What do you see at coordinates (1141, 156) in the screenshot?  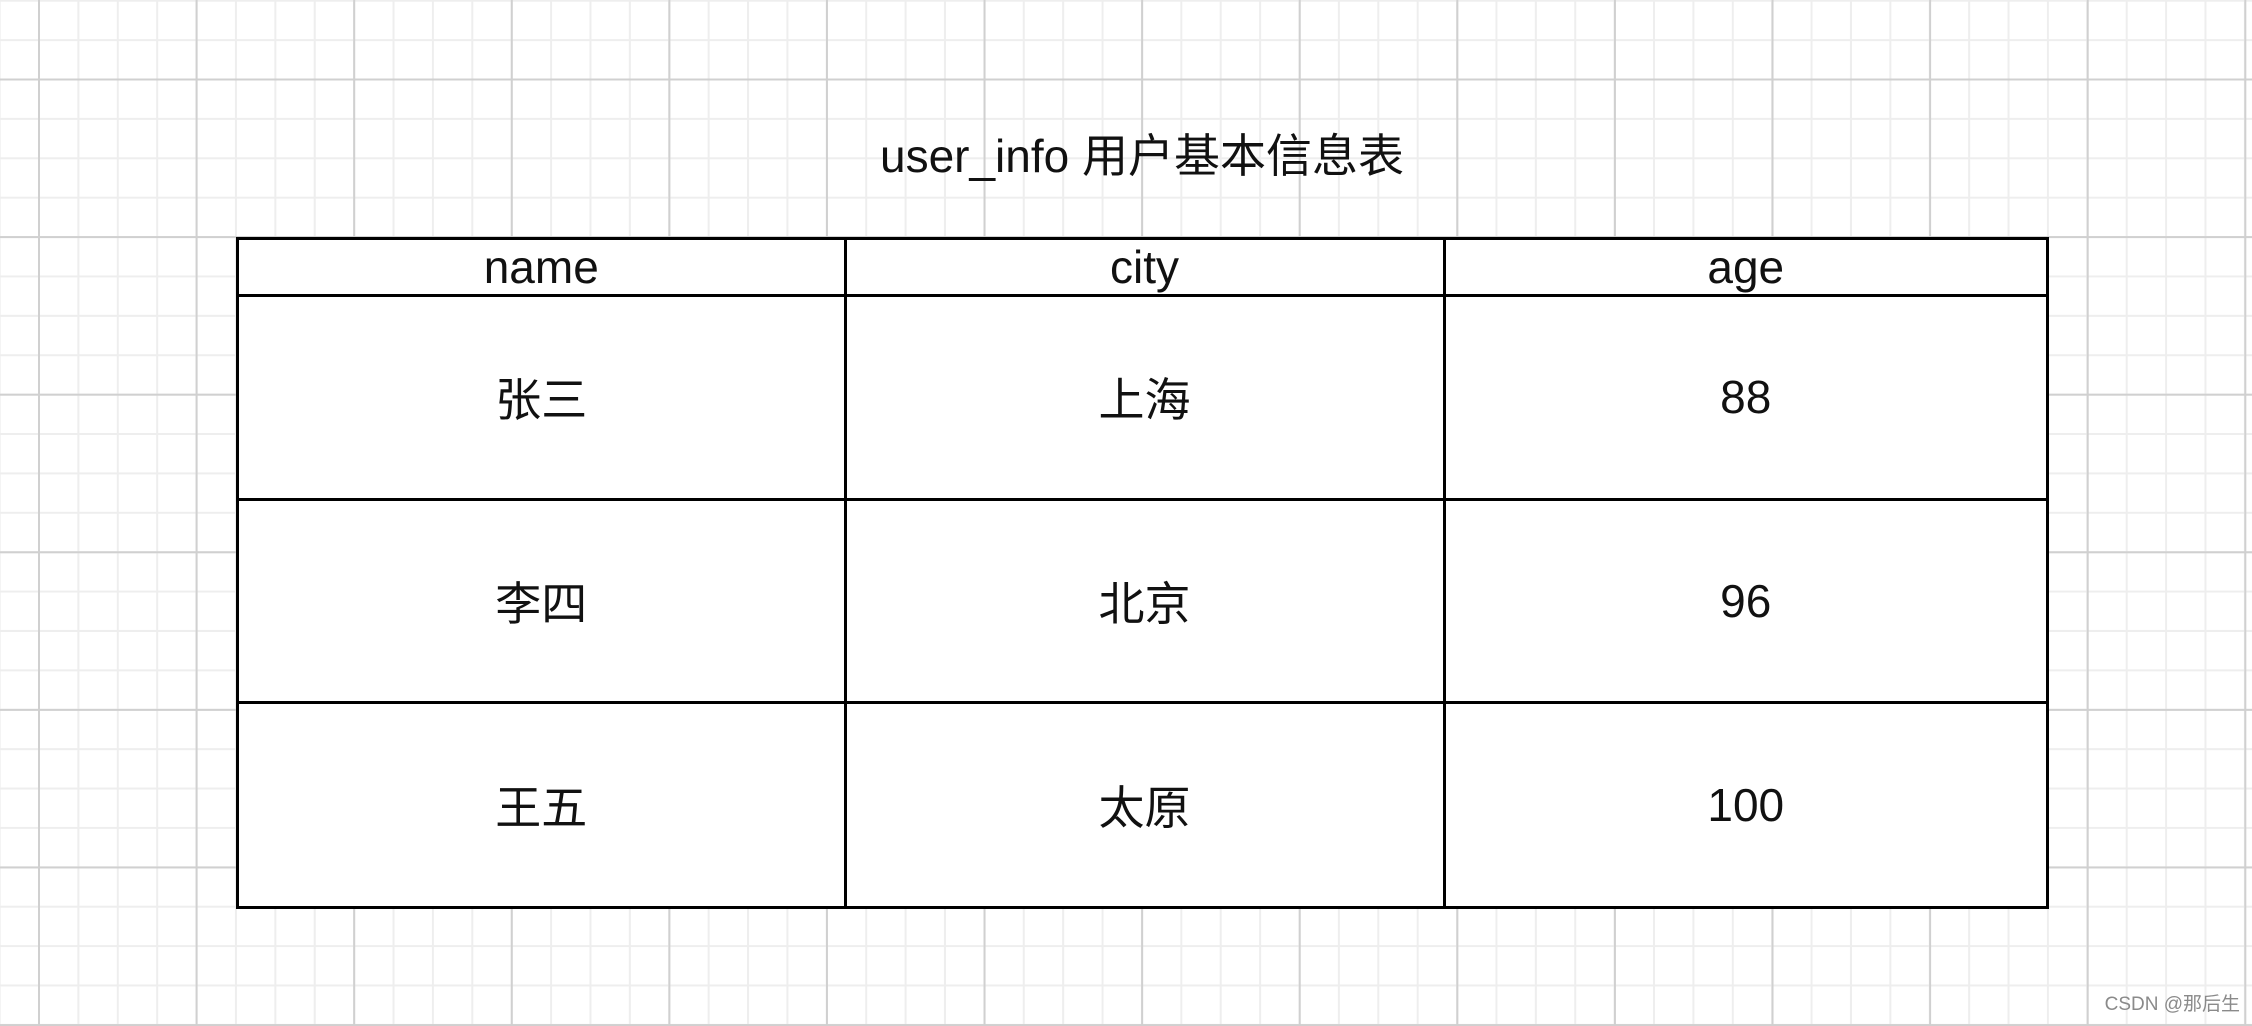 I see `table-title: user_info 用户基本信息表` at bounding box center [1141, 156].